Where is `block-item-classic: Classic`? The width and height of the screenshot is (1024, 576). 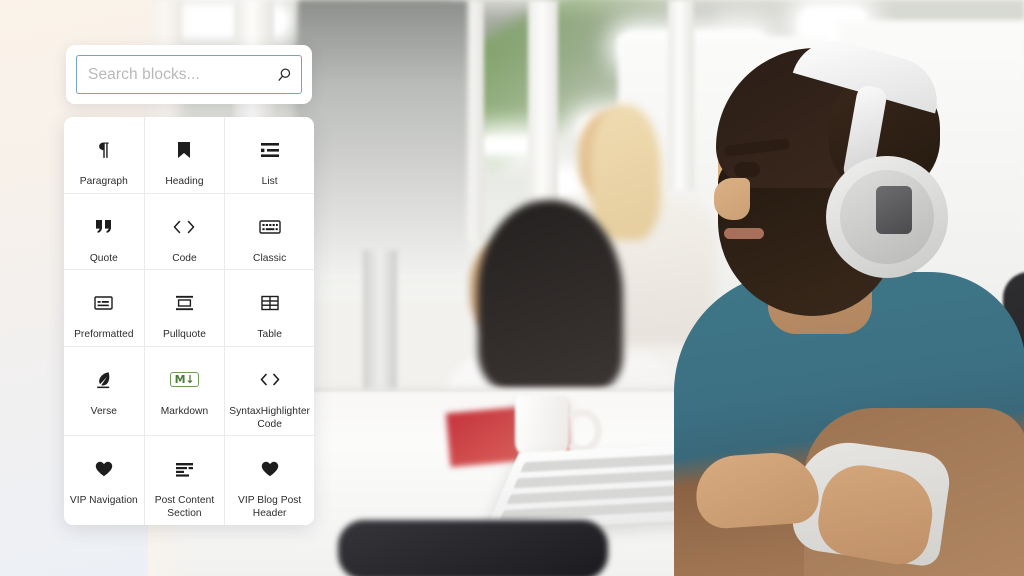 block-item-classic: Classic is located at coordinates (269, 232).